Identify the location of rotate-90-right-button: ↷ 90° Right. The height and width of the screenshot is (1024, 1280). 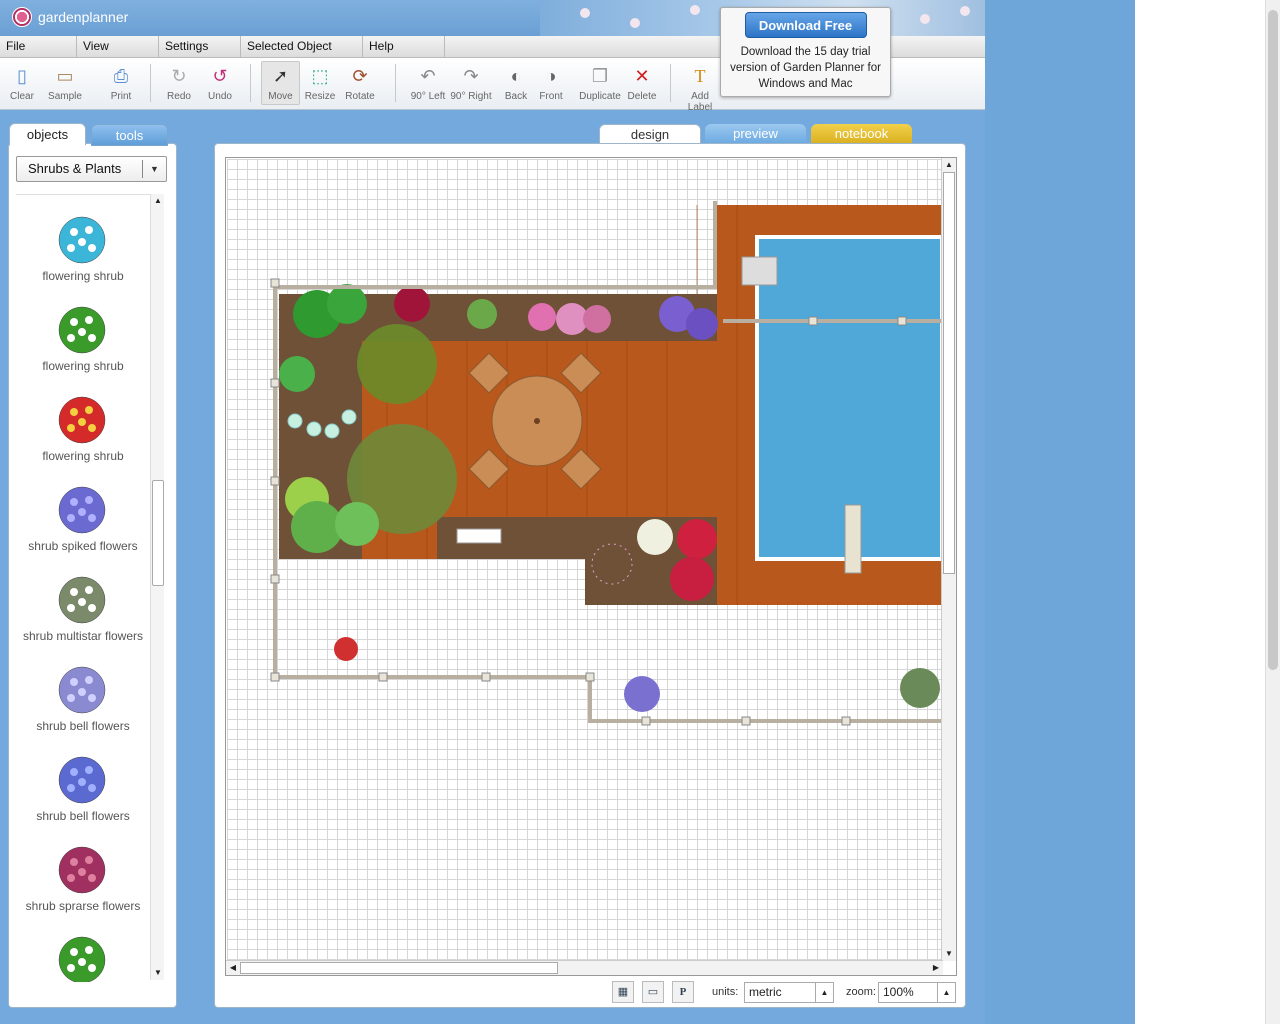
(471, 83).